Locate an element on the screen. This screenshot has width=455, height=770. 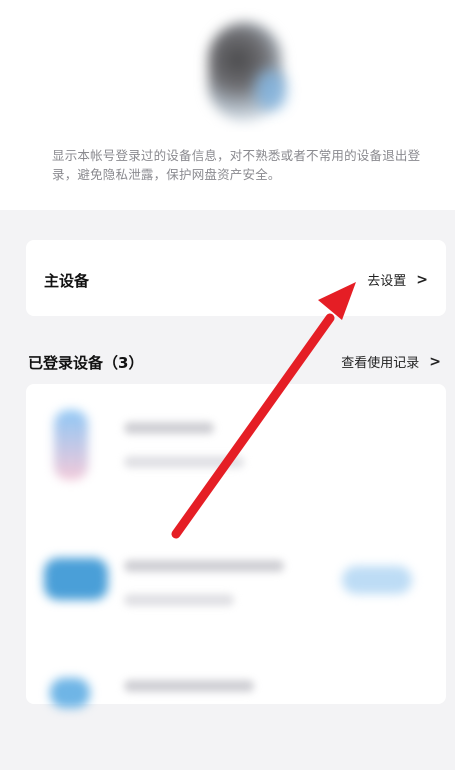
arrow-shaft is located at coordinates (253, 426).